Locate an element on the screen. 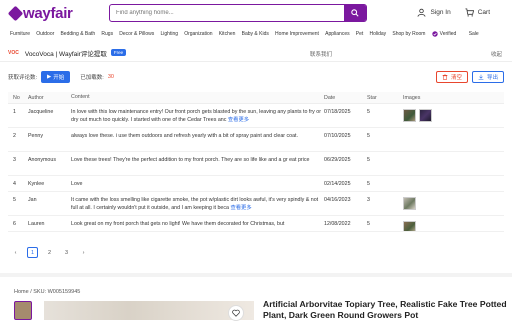 The image size is (512, 321). row-no: 4 is located at coordinates (14, 184).